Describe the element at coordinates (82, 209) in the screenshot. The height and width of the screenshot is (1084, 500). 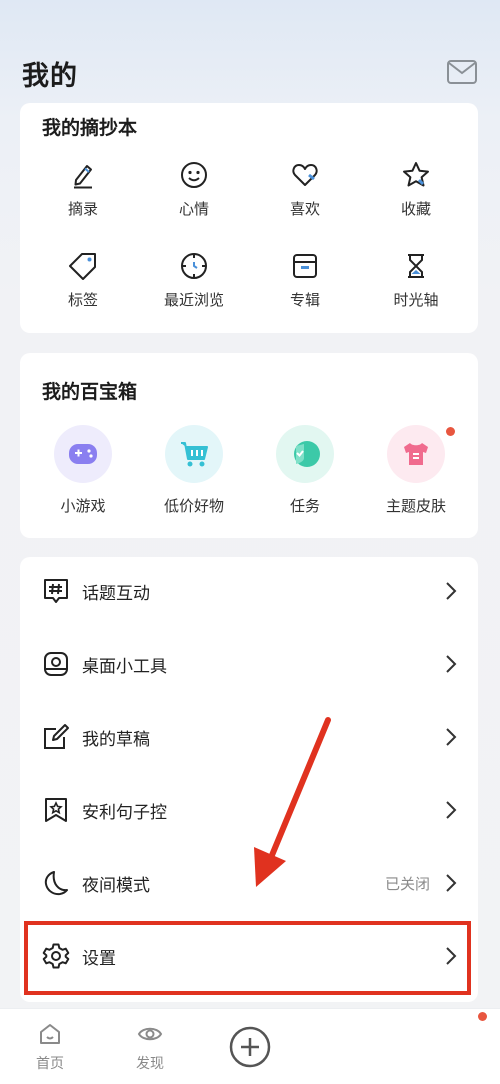
I see `notebook-item-label: 摘录` at that location.